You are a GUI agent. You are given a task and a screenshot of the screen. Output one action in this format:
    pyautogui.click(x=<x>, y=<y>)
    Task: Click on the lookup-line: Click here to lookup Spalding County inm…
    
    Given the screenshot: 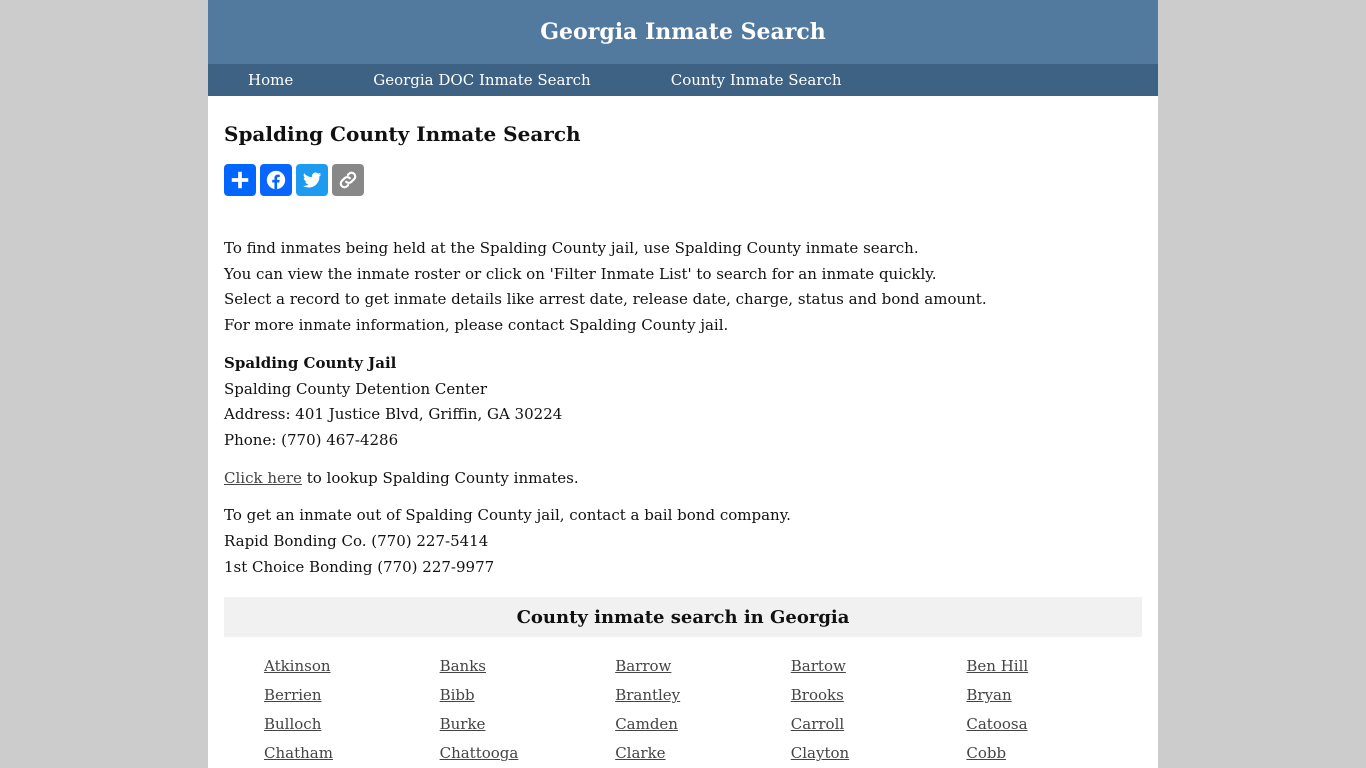 What is the action you would take?
    pyautogui.click(x=683, y=479)
    